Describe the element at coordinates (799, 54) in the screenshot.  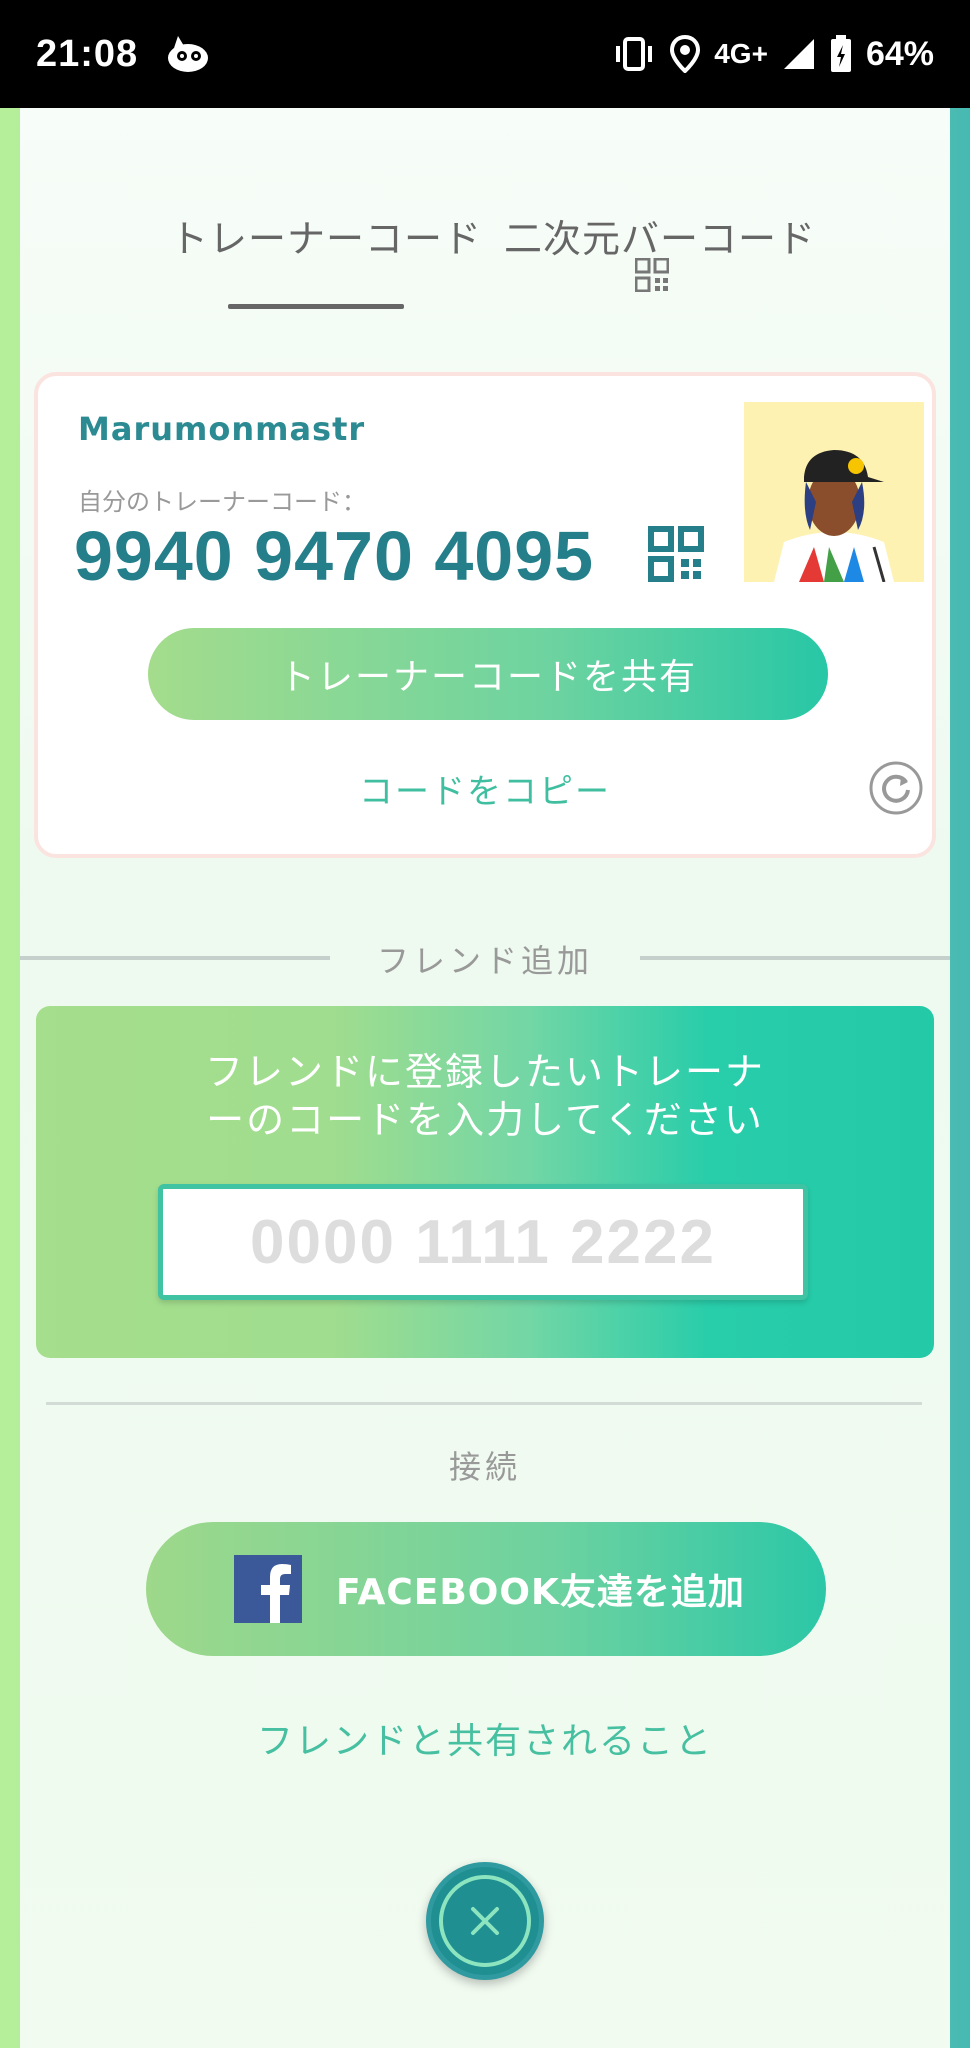
I see `signal-icon` at that location.